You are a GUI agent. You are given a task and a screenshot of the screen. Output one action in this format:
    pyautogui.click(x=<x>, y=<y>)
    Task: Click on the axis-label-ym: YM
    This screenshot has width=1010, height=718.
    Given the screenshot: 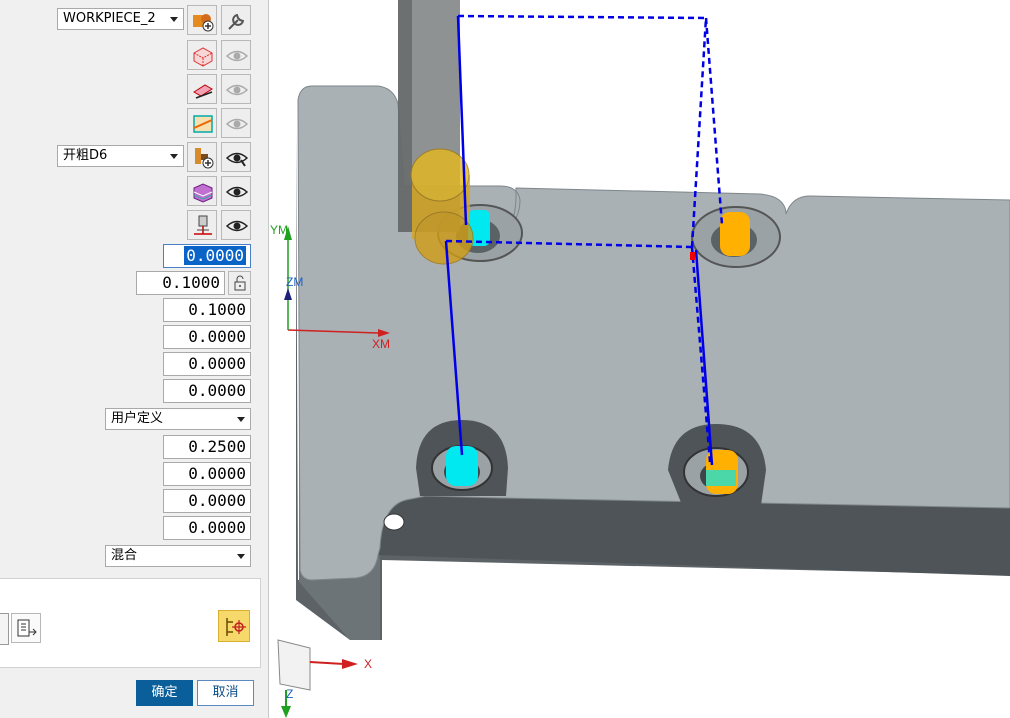 What is the action you would take?
    pyautogui.click(x=279, y=230)
    